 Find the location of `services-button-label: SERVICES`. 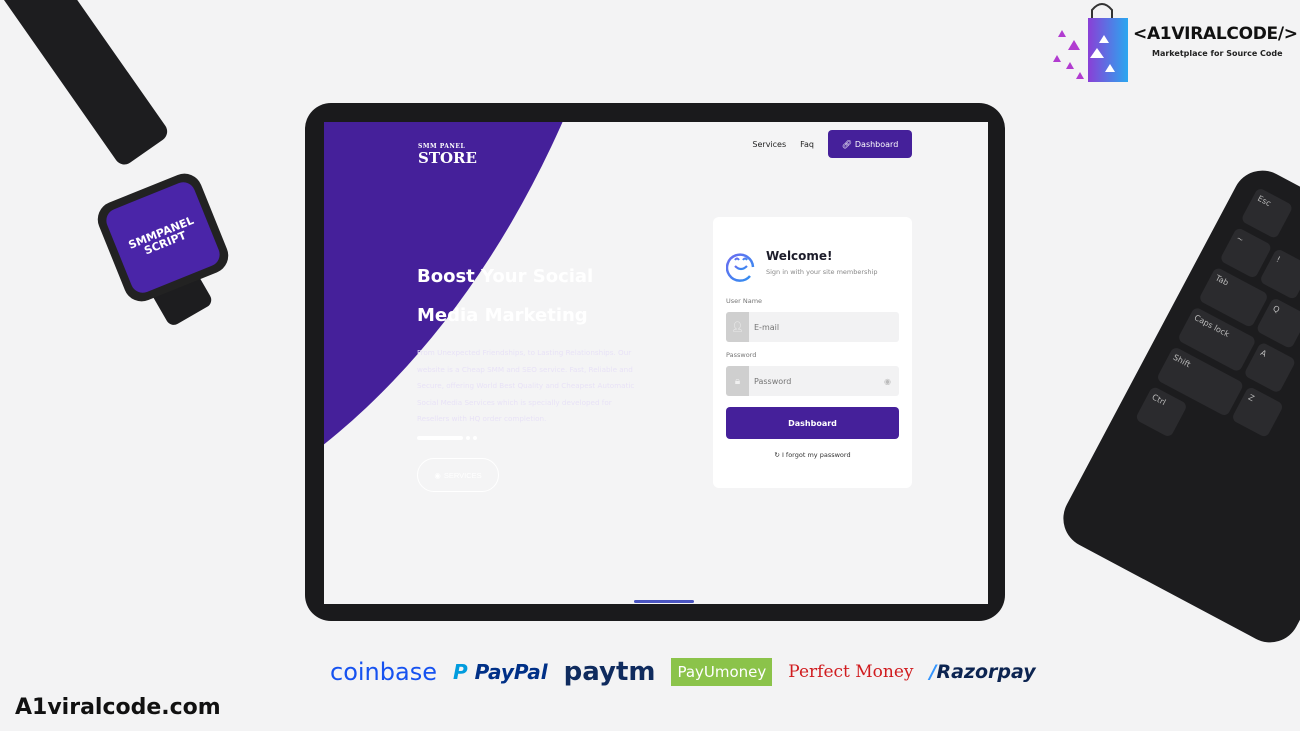

services-button-label: SERVICES is located at coordinates (462, 475).